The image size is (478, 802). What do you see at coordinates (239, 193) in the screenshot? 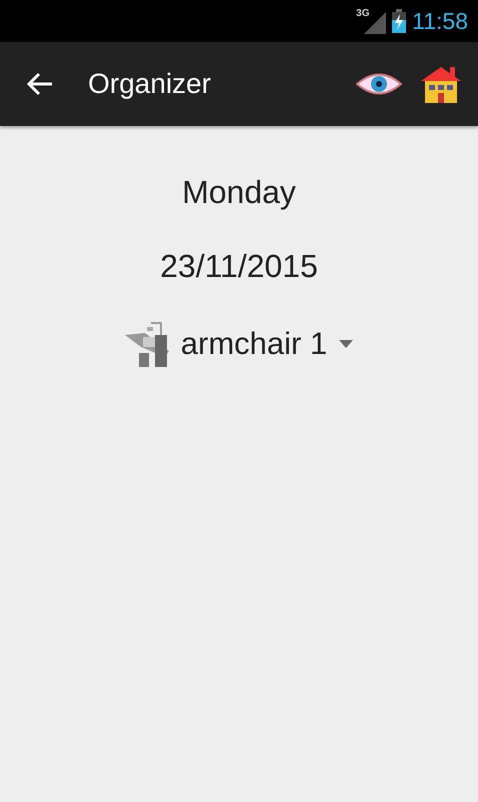
I see `day-label: Monday` at bounding box center [239, 193].